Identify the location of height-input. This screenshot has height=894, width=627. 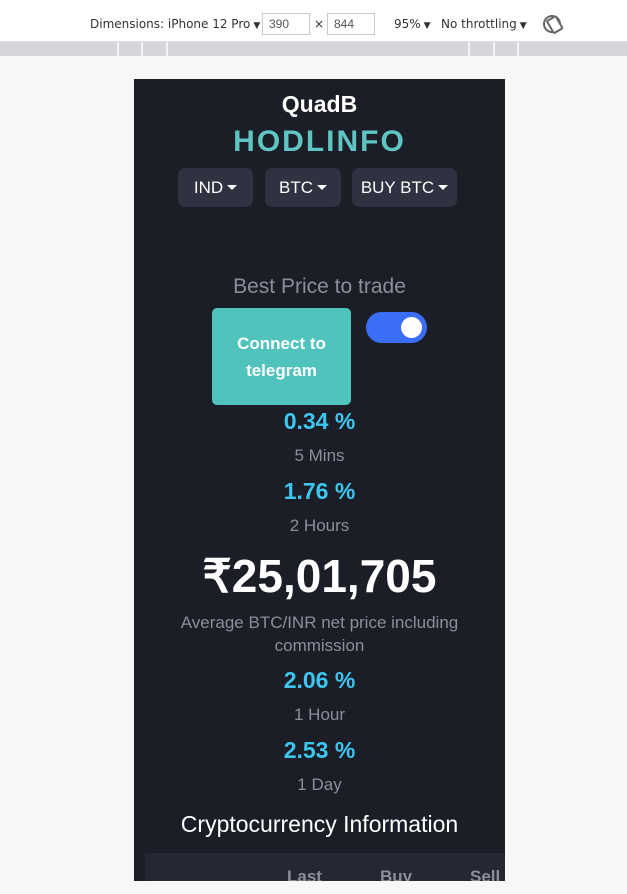
(351, 24).